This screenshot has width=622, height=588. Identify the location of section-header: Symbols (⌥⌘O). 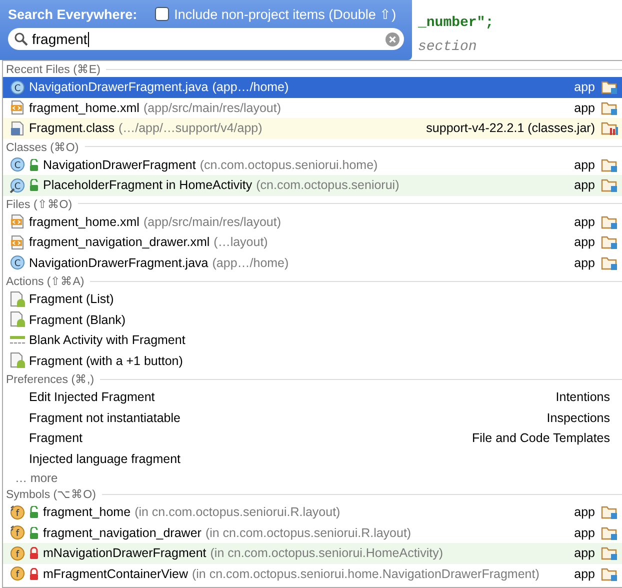
(51, 494).